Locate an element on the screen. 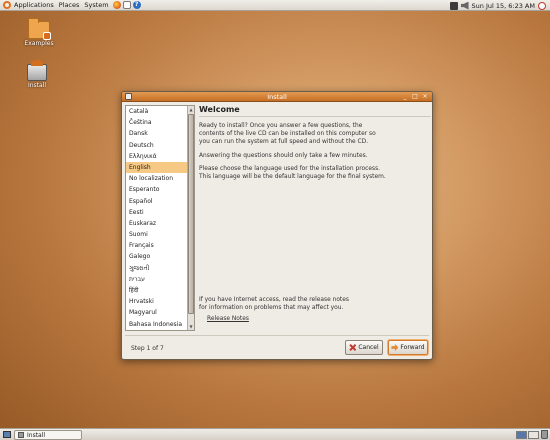 The image size is (550, 440). taskbar-item-label: Install is located at coordinates (36, 435).